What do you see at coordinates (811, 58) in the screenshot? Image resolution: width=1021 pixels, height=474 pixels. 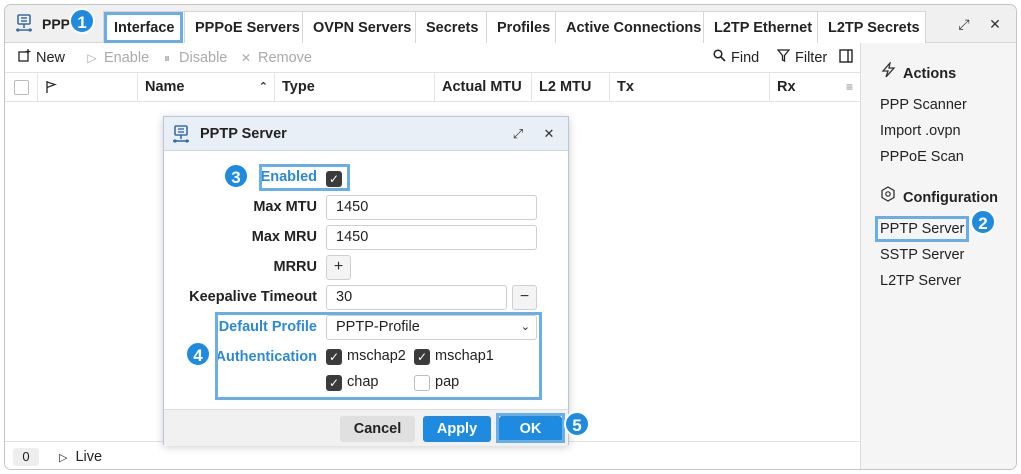 I see `filter-label: Filter` at bounding box center [811, 58].